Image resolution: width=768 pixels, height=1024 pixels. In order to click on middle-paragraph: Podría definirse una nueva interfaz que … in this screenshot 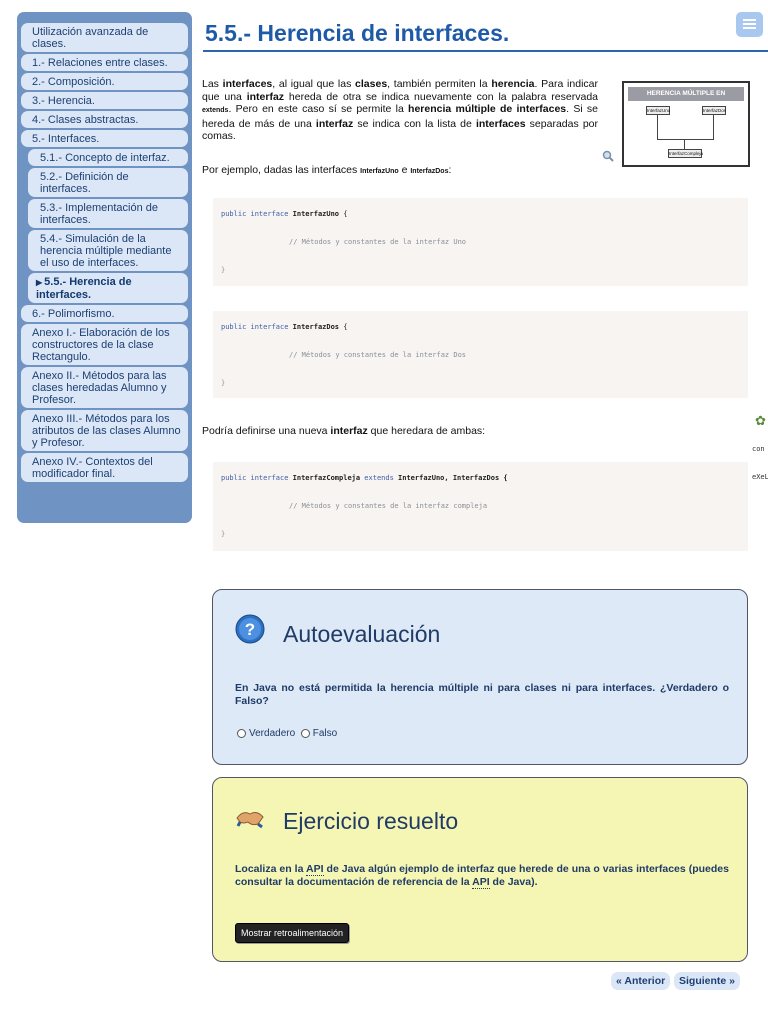, I will do `click(344, 431)`.